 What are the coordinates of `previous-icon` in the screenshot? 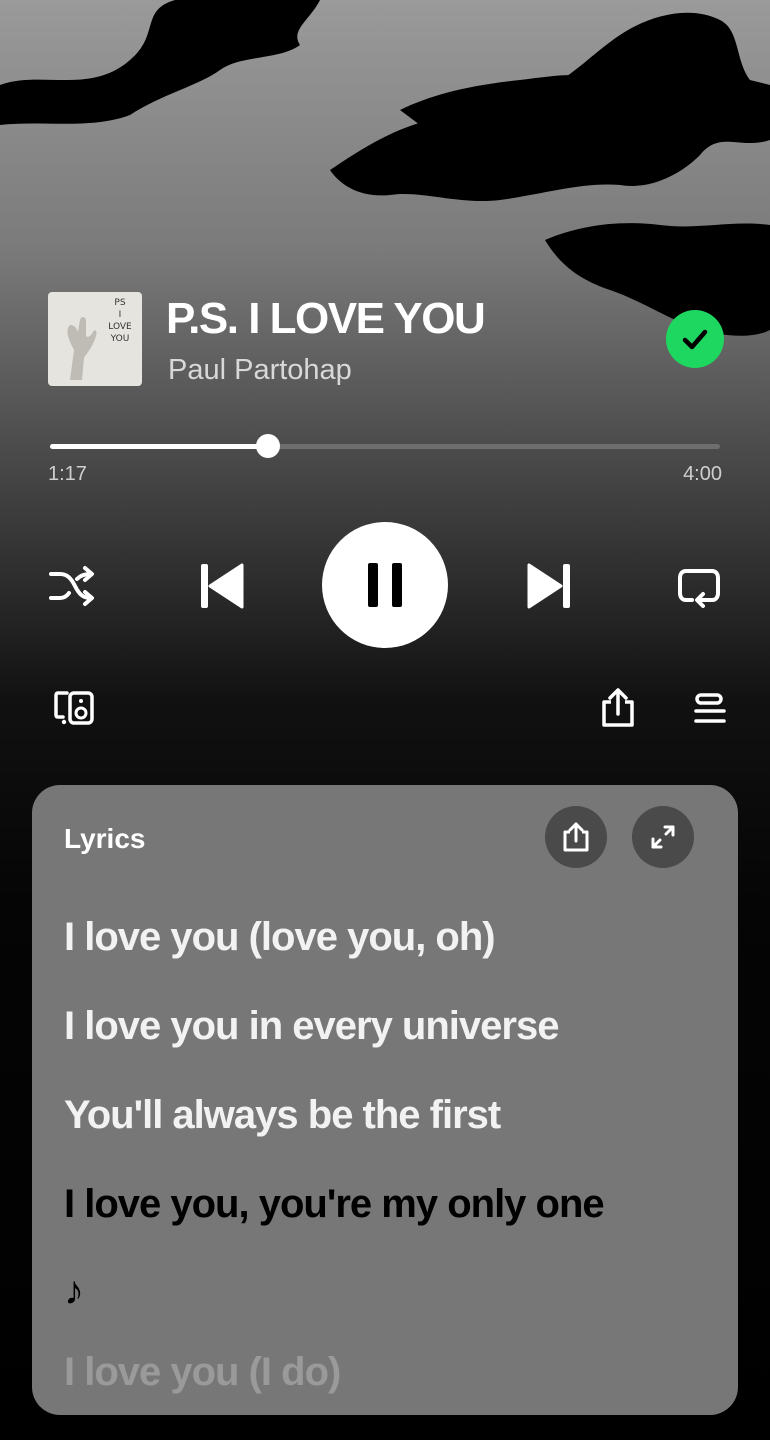 It's located at (222, 586).